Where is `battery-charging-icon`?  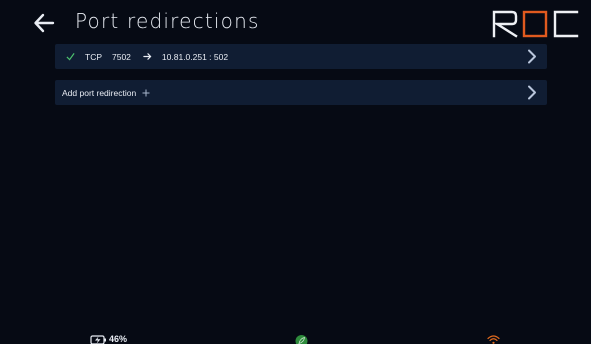 battery-charging-icon is located at coordinates (98, 339).